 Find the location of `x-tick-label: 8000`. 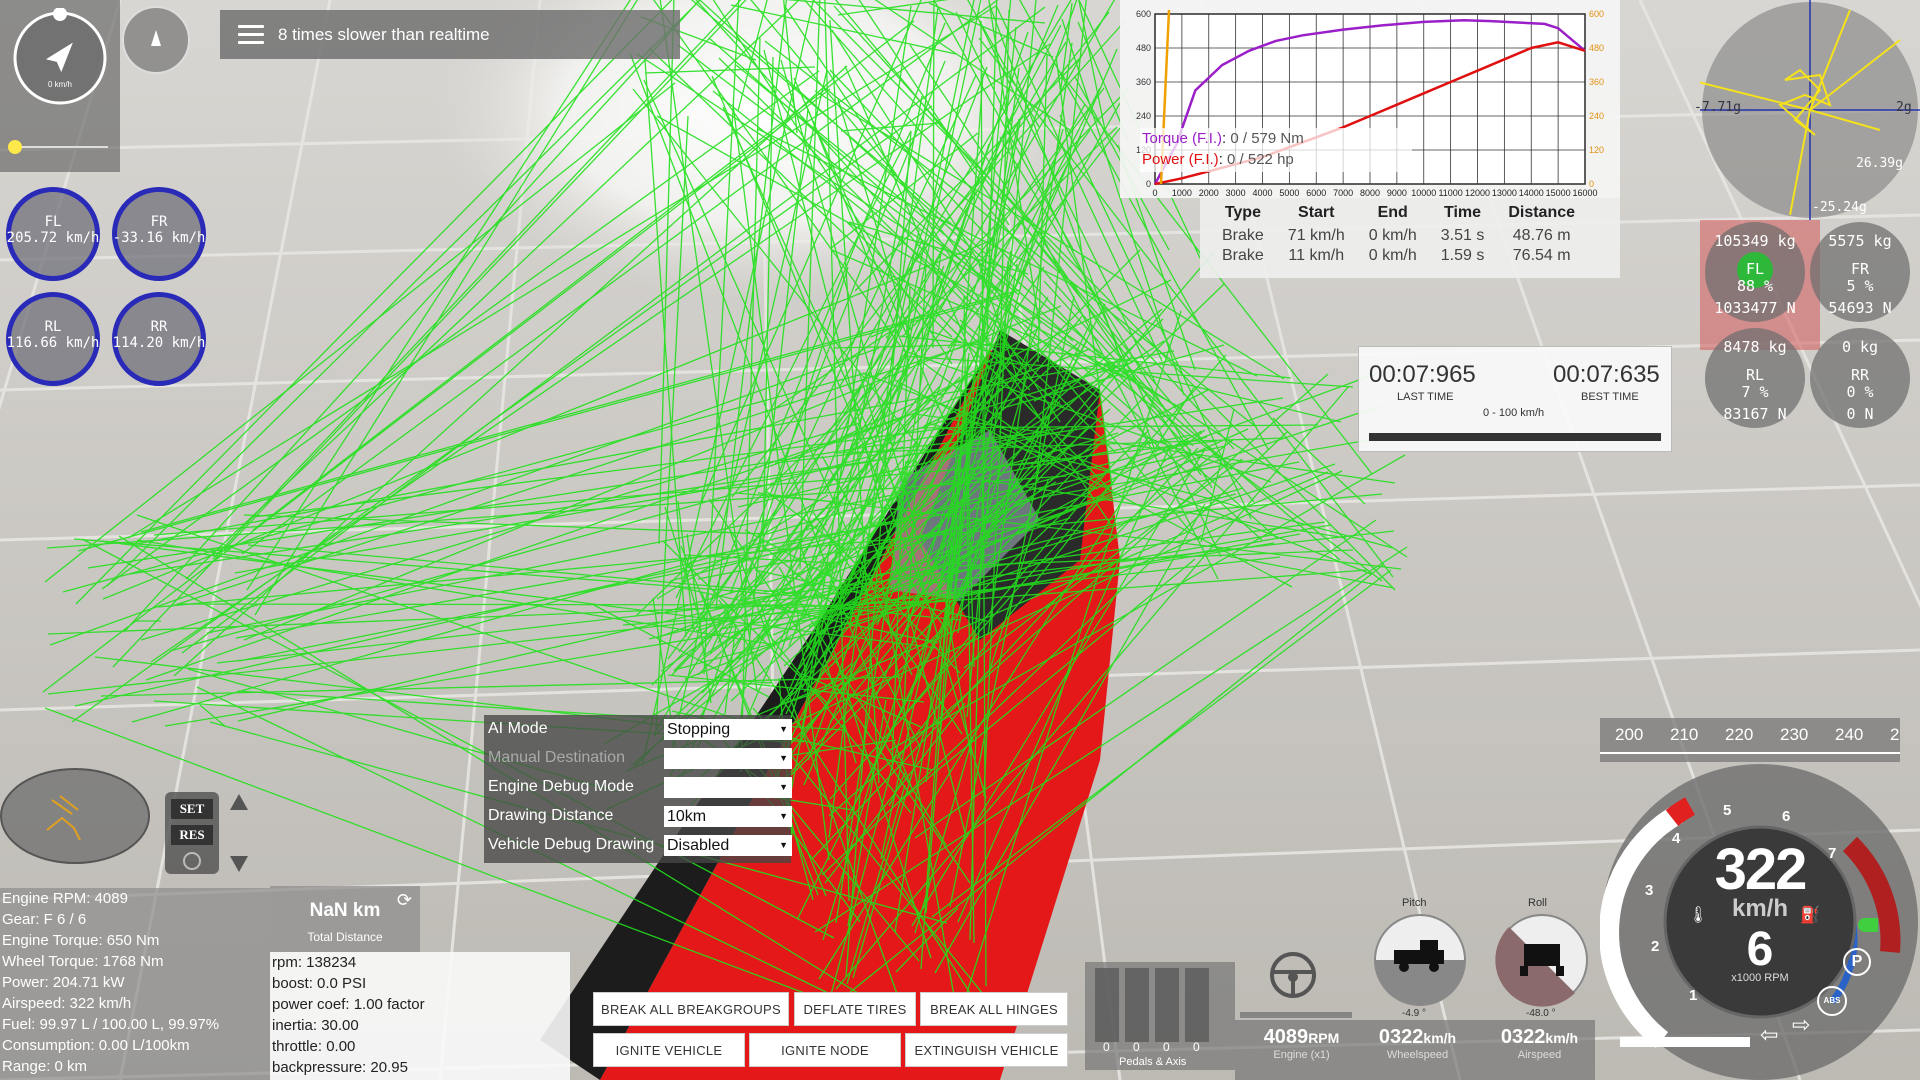

x-tick-label: 8000 is located at coordinates (1370, 193).